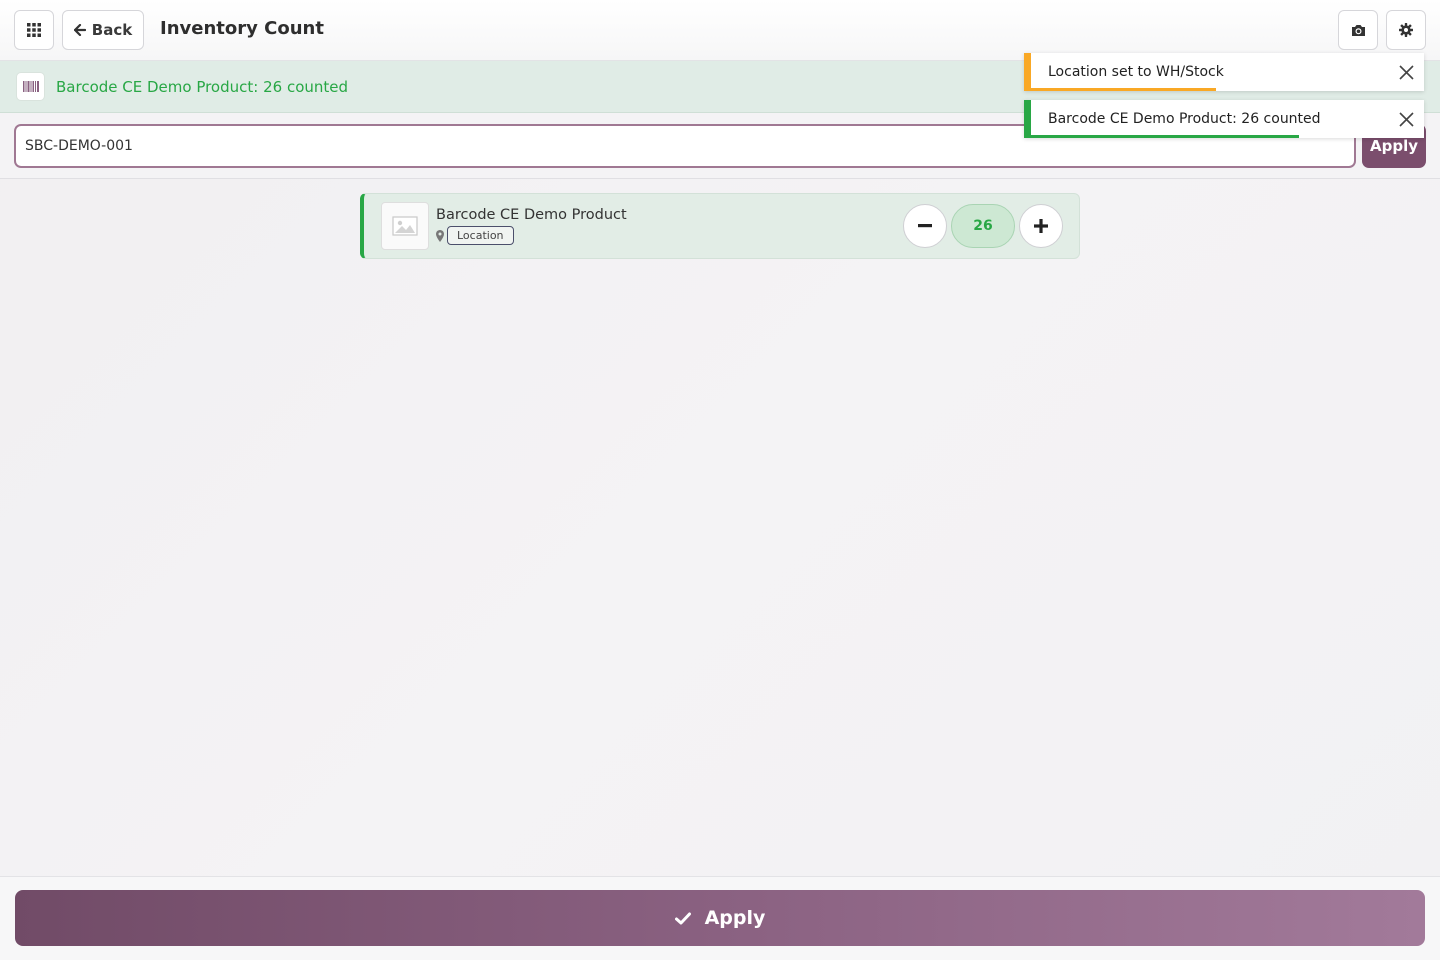 The height and width of the screenshot is (960, 1440). I want to click on back-button: Back, so click(103, 30).